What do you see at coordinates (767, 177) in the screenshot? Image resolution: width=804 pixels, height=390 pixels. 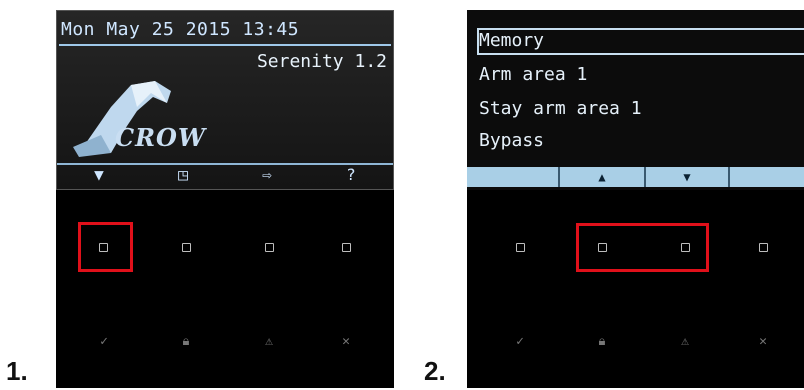 I see `softkey-blank-right` at bounding box center [767, 177].